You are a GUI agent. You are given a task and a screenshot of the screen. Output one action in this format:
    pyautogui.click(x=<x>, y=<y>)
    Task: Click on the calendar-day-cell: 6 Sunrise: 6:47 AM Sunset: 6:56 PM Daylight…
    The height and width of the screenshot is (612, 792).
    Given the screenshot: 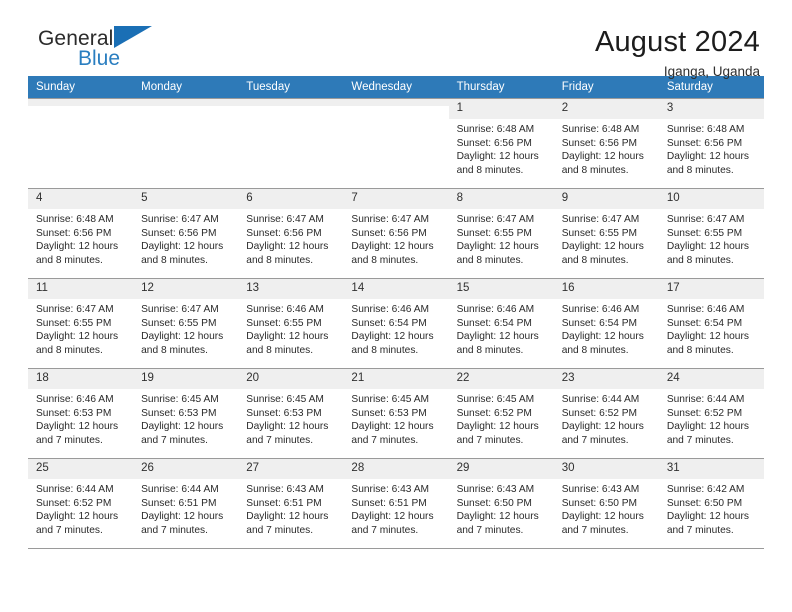 What is the action you would take?
    pyautogui.click(x=291, y=233)
    